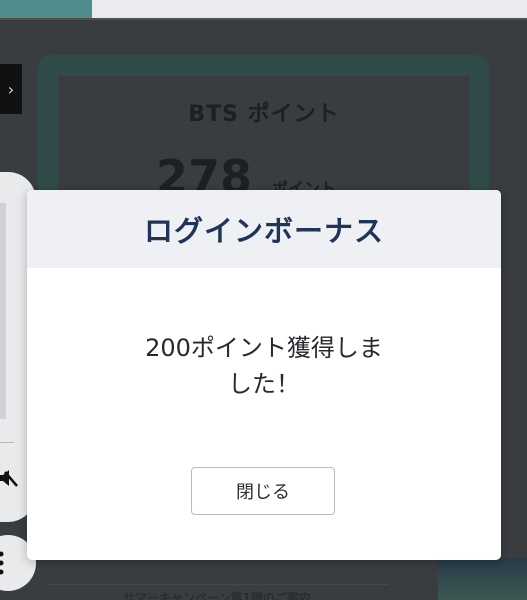 The height and width of the screenshot is (600, 527). What do you see at coordinates (264, 384) in the screenshot?
I see `dialog-message-line-2: した！` at bounding box center [264, 384].